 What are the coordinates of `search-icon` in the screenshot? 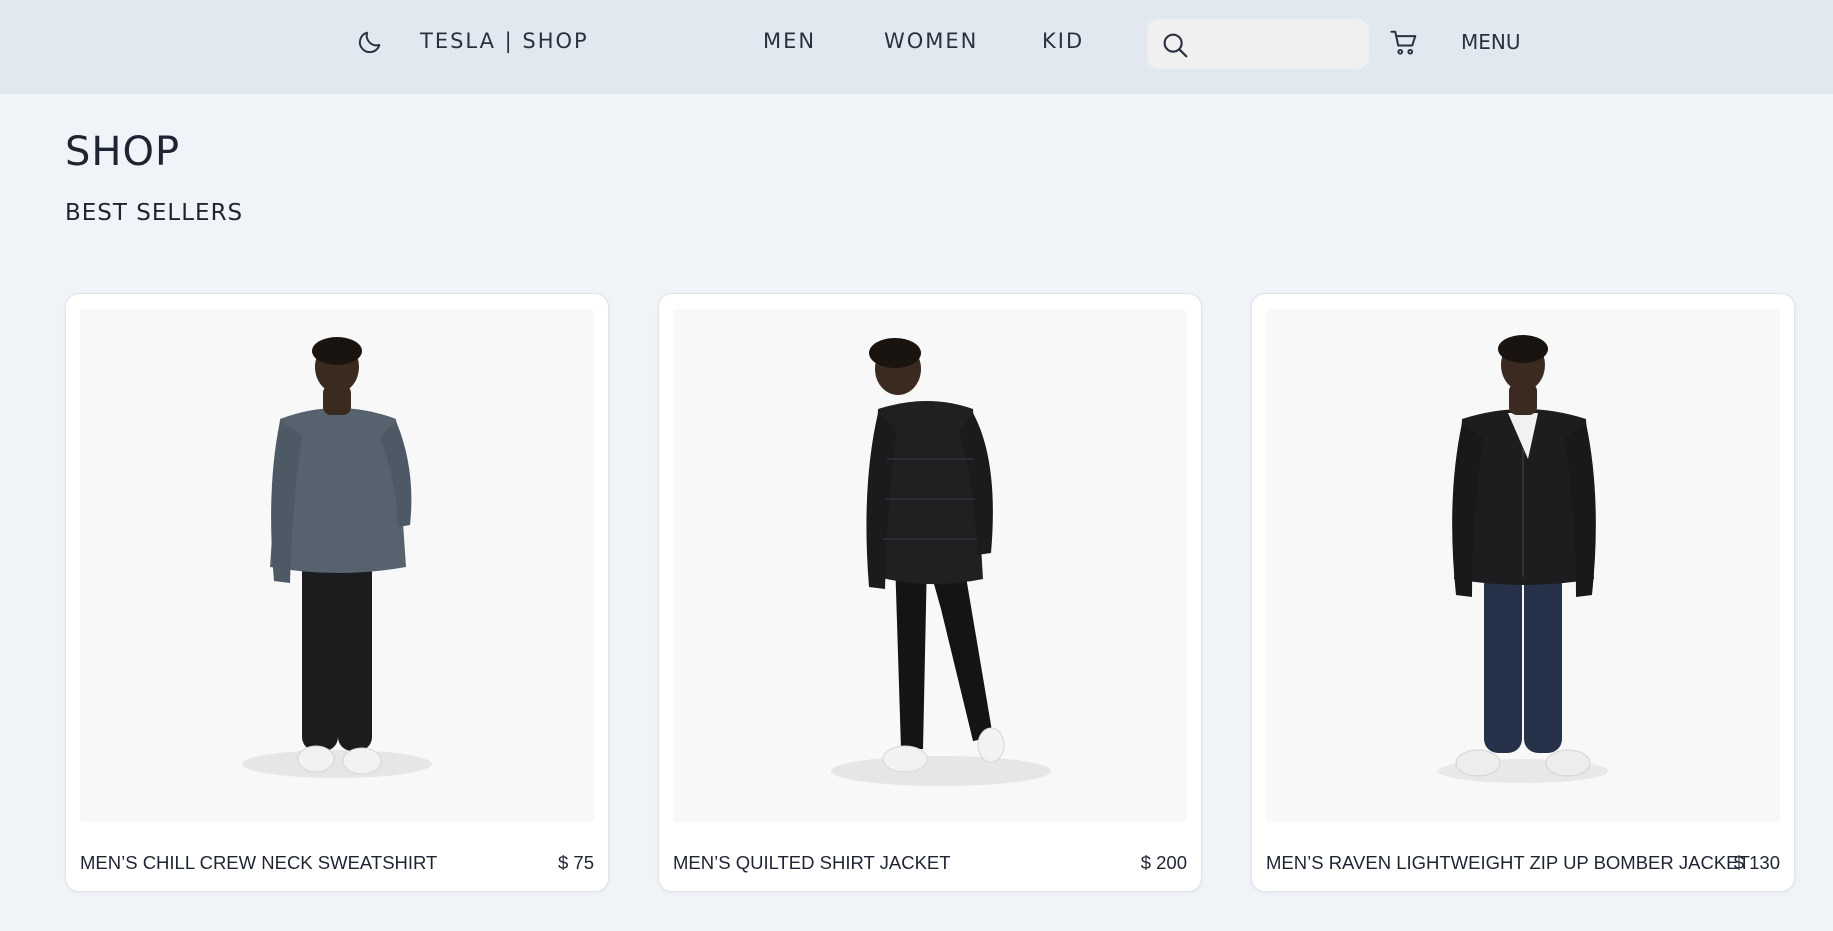 It's located at (1175, 45).